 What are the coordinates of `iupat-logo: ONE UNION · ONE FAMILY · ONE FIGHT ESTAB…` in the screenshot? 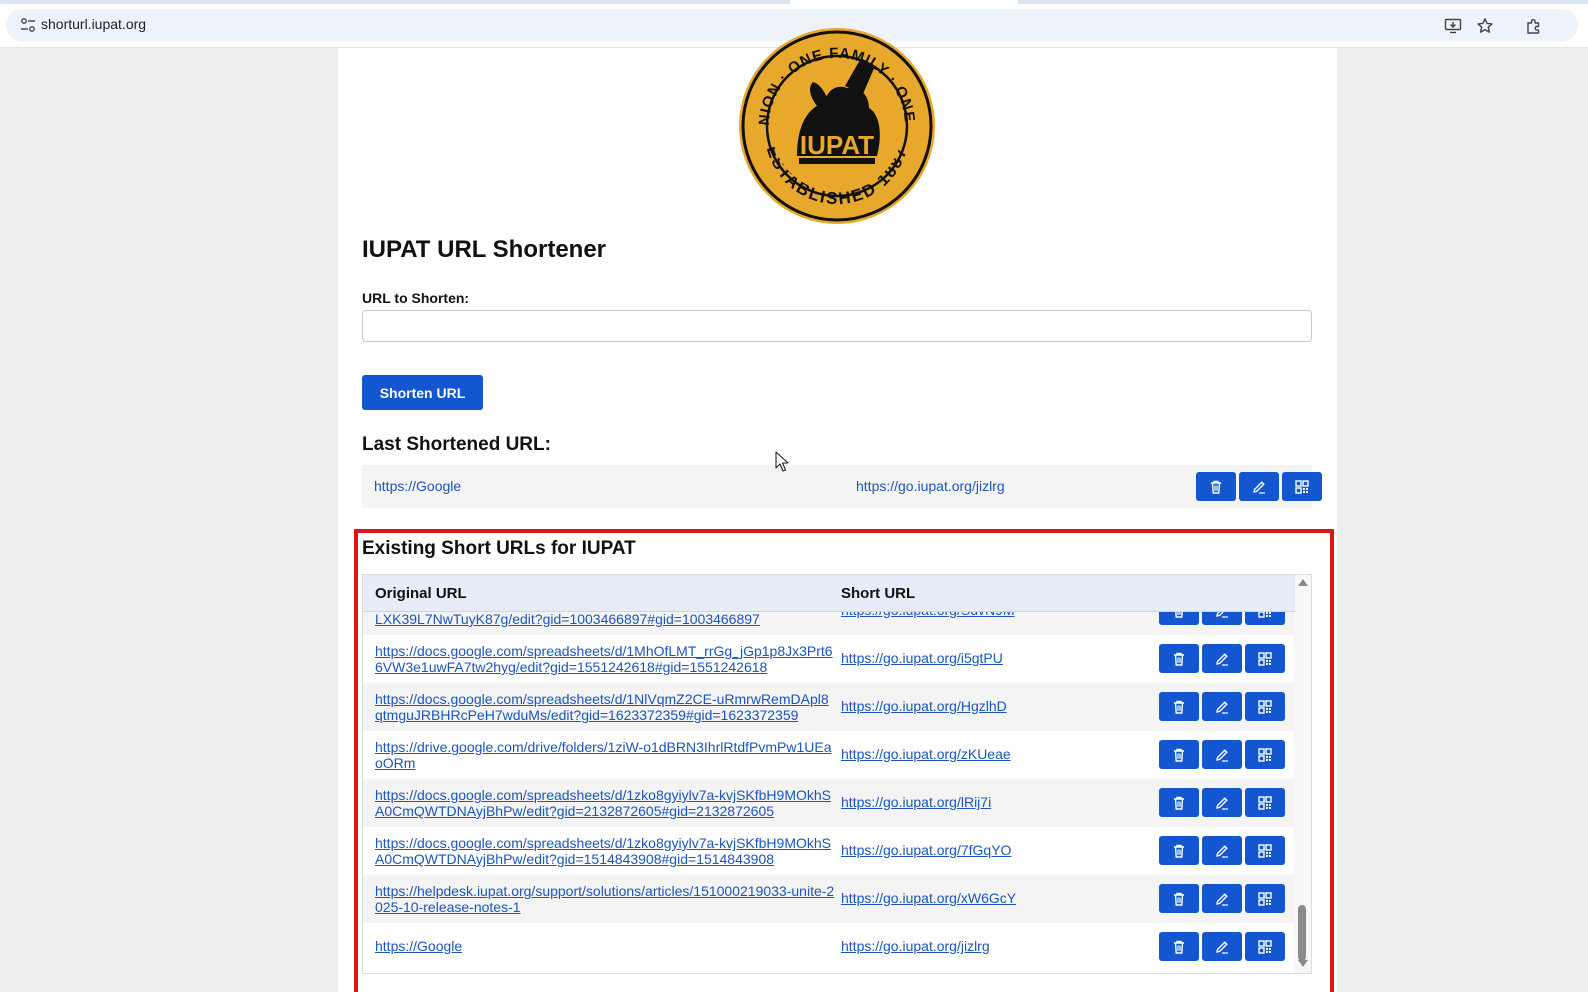 It's located at (837, 126).